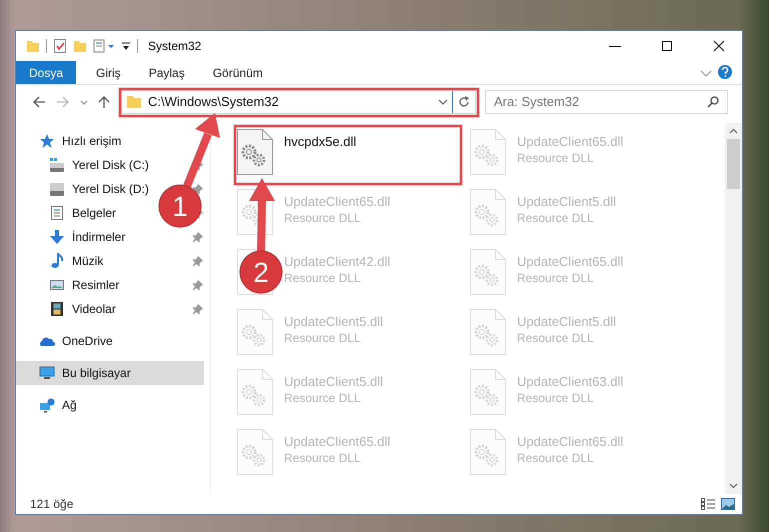  I want to click on sidebar-item: Belgeler, so click(86, 213).